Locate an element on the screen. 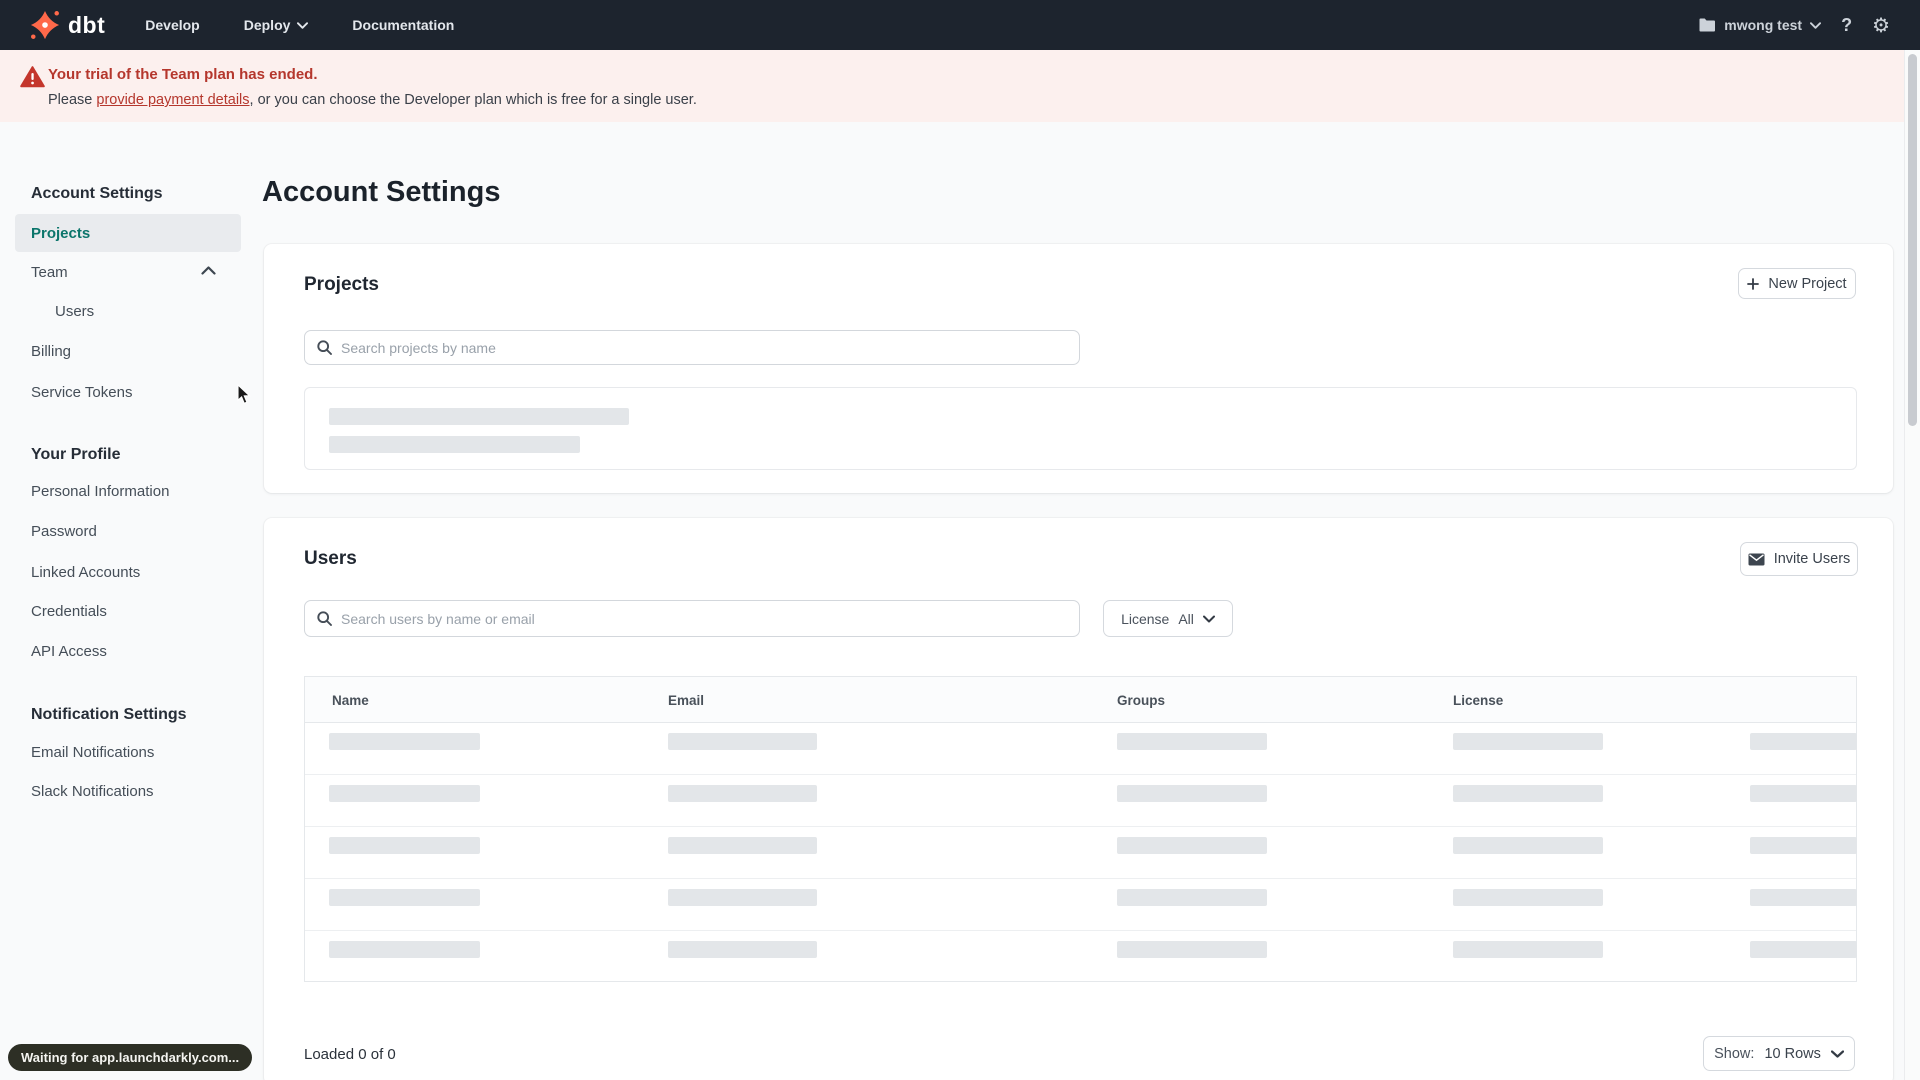 The height and width of the screenshot is (1080, 1920). invite-users-button: Invite Users is located at coordinates (1799, 559).